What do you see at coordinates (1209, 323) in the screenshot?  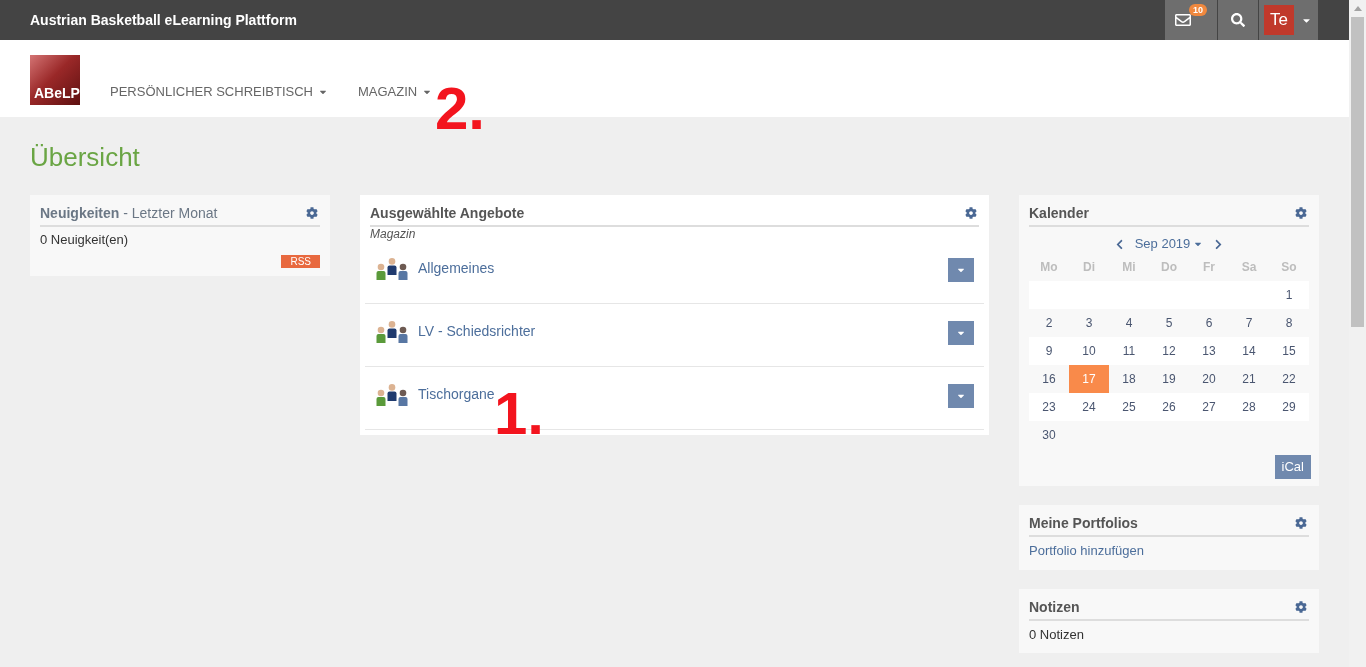 I see `calendar-day: 6` at bounding box center [1209, 323].